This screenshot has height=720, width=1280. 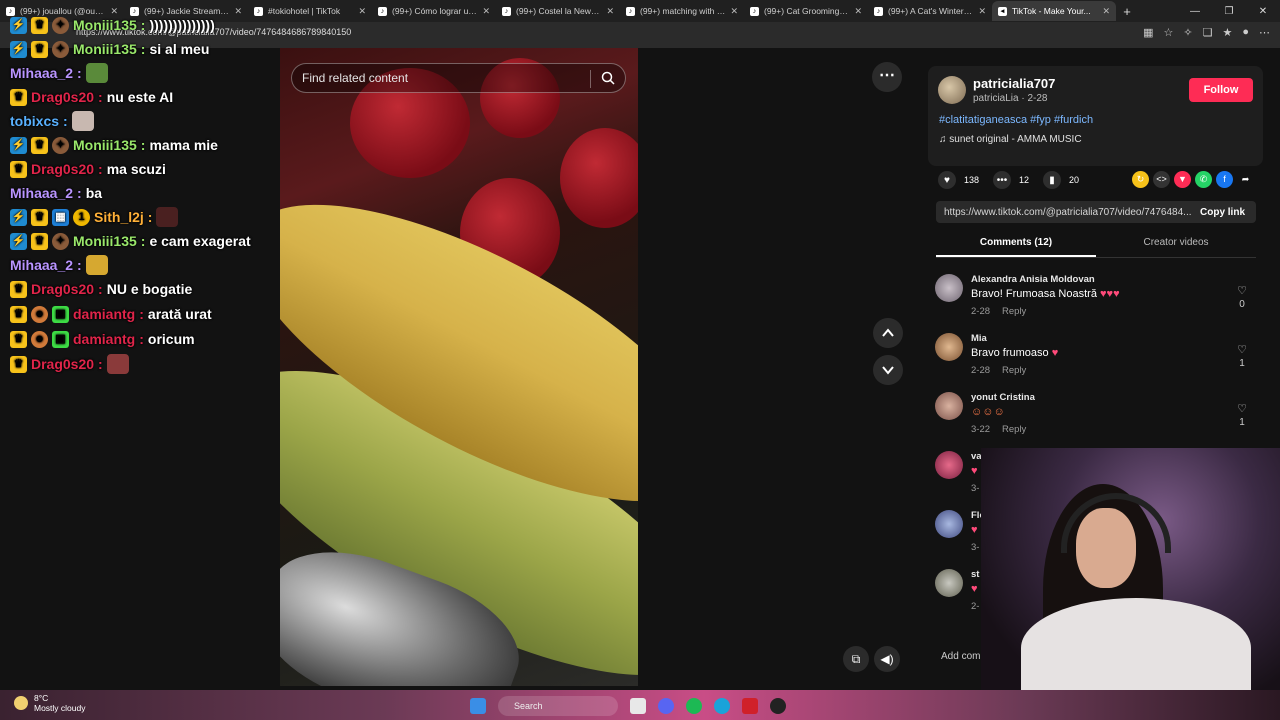 I want to click on volume-button: ◀), so click(x=887, y=659).